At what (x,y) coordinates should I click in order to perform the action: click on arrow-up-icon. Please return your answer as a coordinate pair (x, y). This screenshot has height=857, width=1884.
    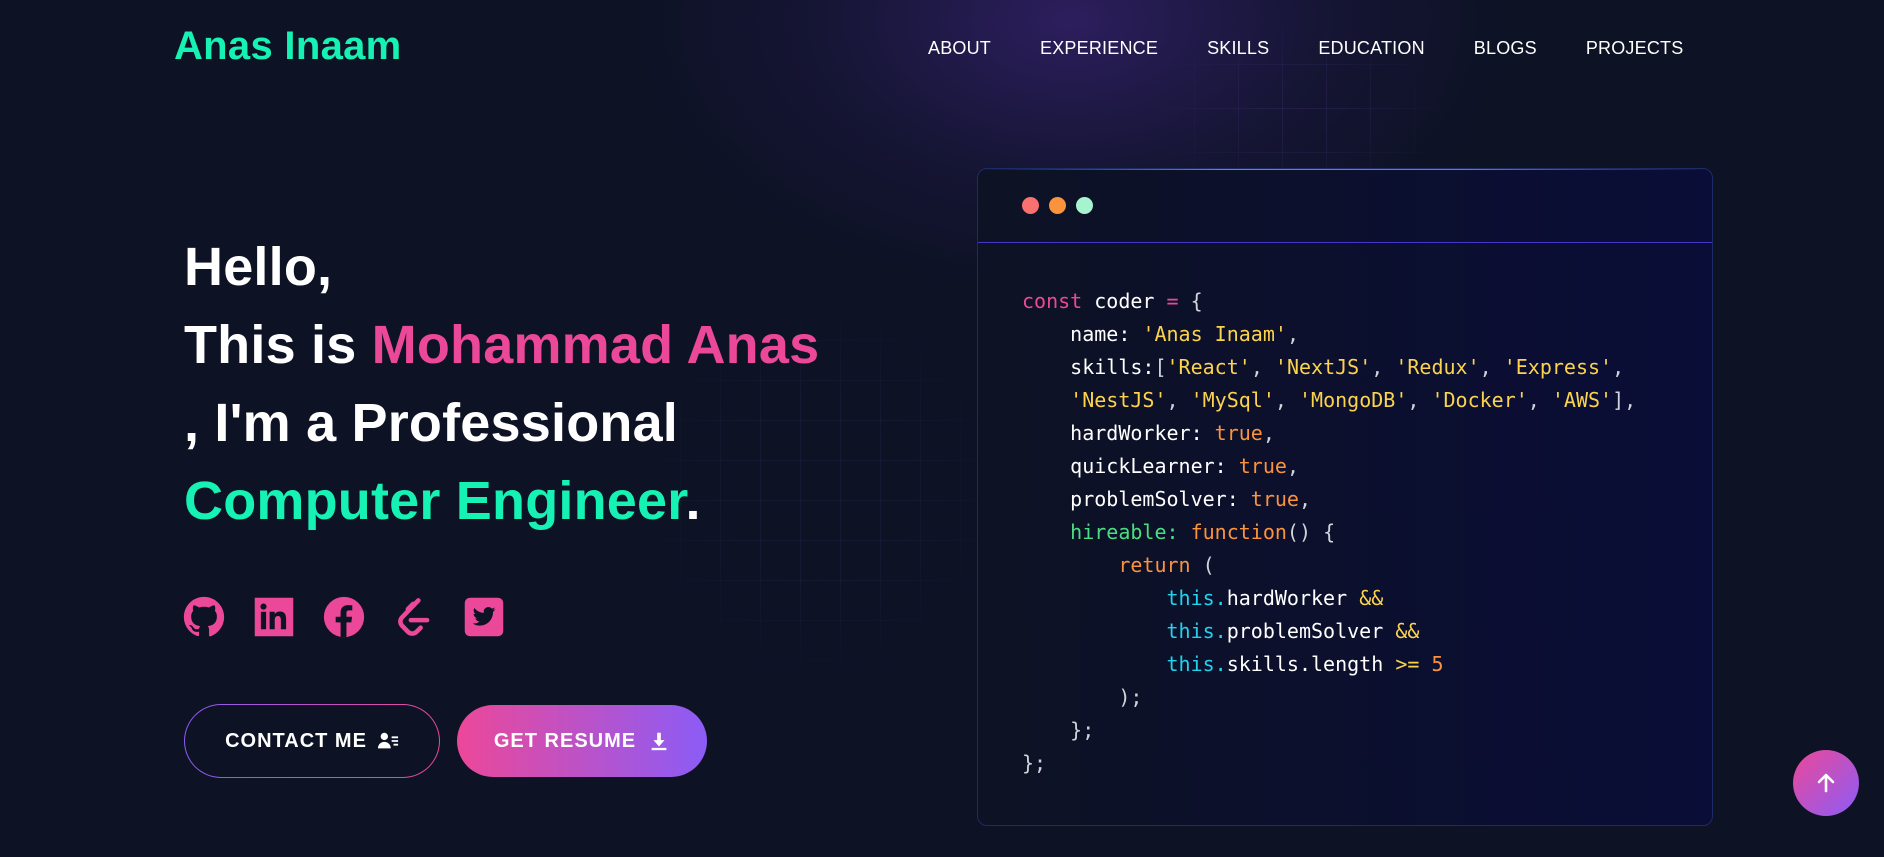
    Looking at the image, I should click on (1826, 783).